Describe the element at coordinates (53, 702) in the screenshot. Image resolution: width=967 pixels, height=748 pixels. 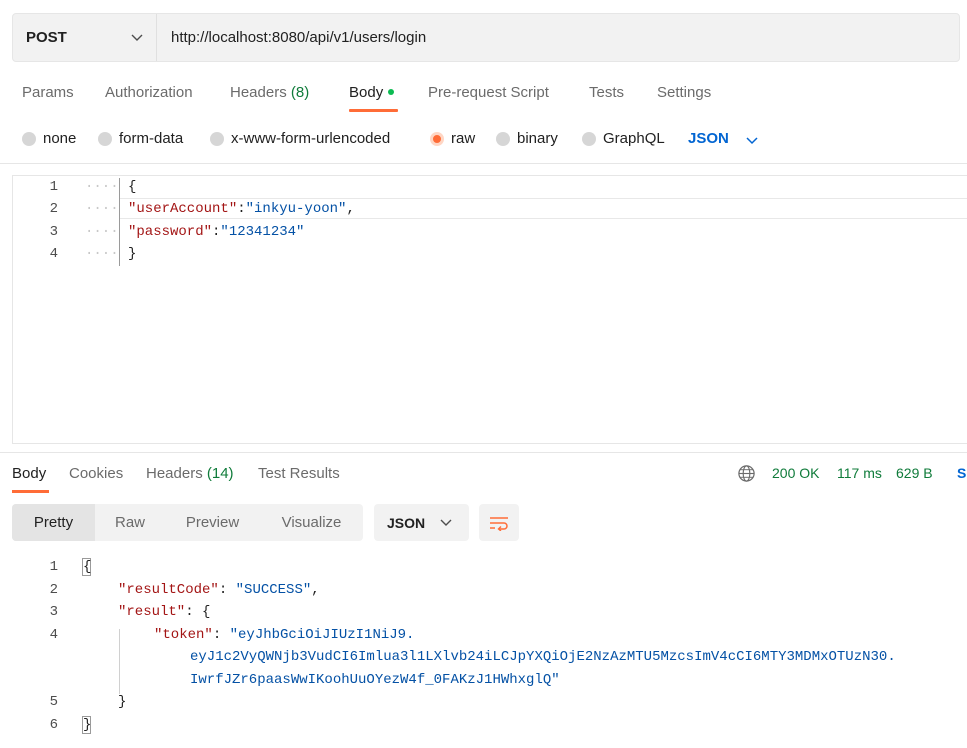
I see `line-number: 5` at that location.